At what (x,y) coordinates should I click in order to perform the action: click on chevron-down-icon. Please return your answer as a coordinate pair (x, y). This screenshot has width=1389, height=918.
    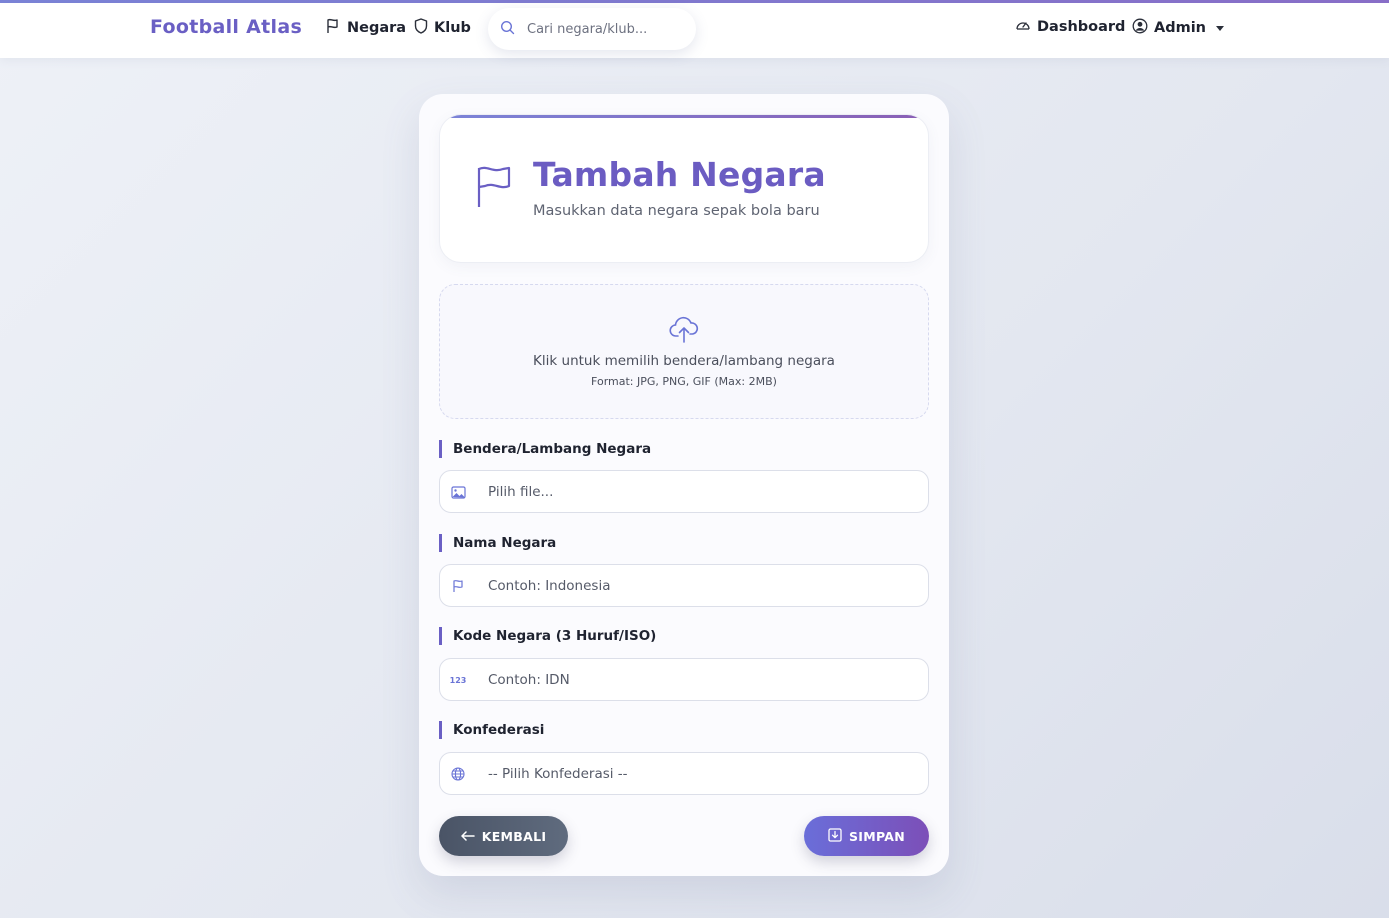
    Looking at the image, I should click on (1220, 28).